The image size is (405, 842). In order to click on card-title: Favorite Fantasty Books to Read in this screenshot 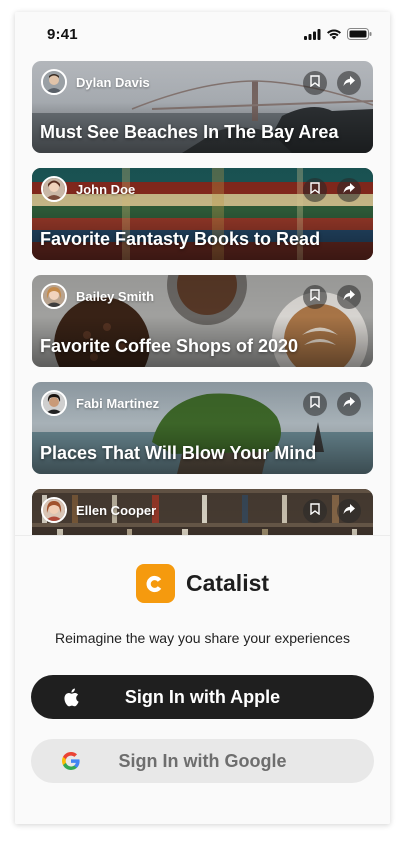, I will do `click(180, 239)`.